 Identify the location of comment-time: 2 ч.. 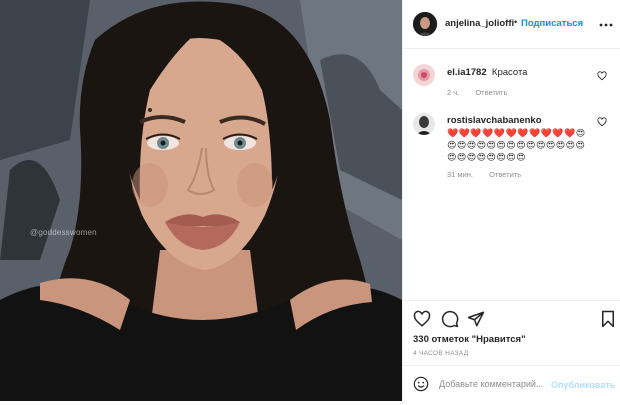
(453, 92).